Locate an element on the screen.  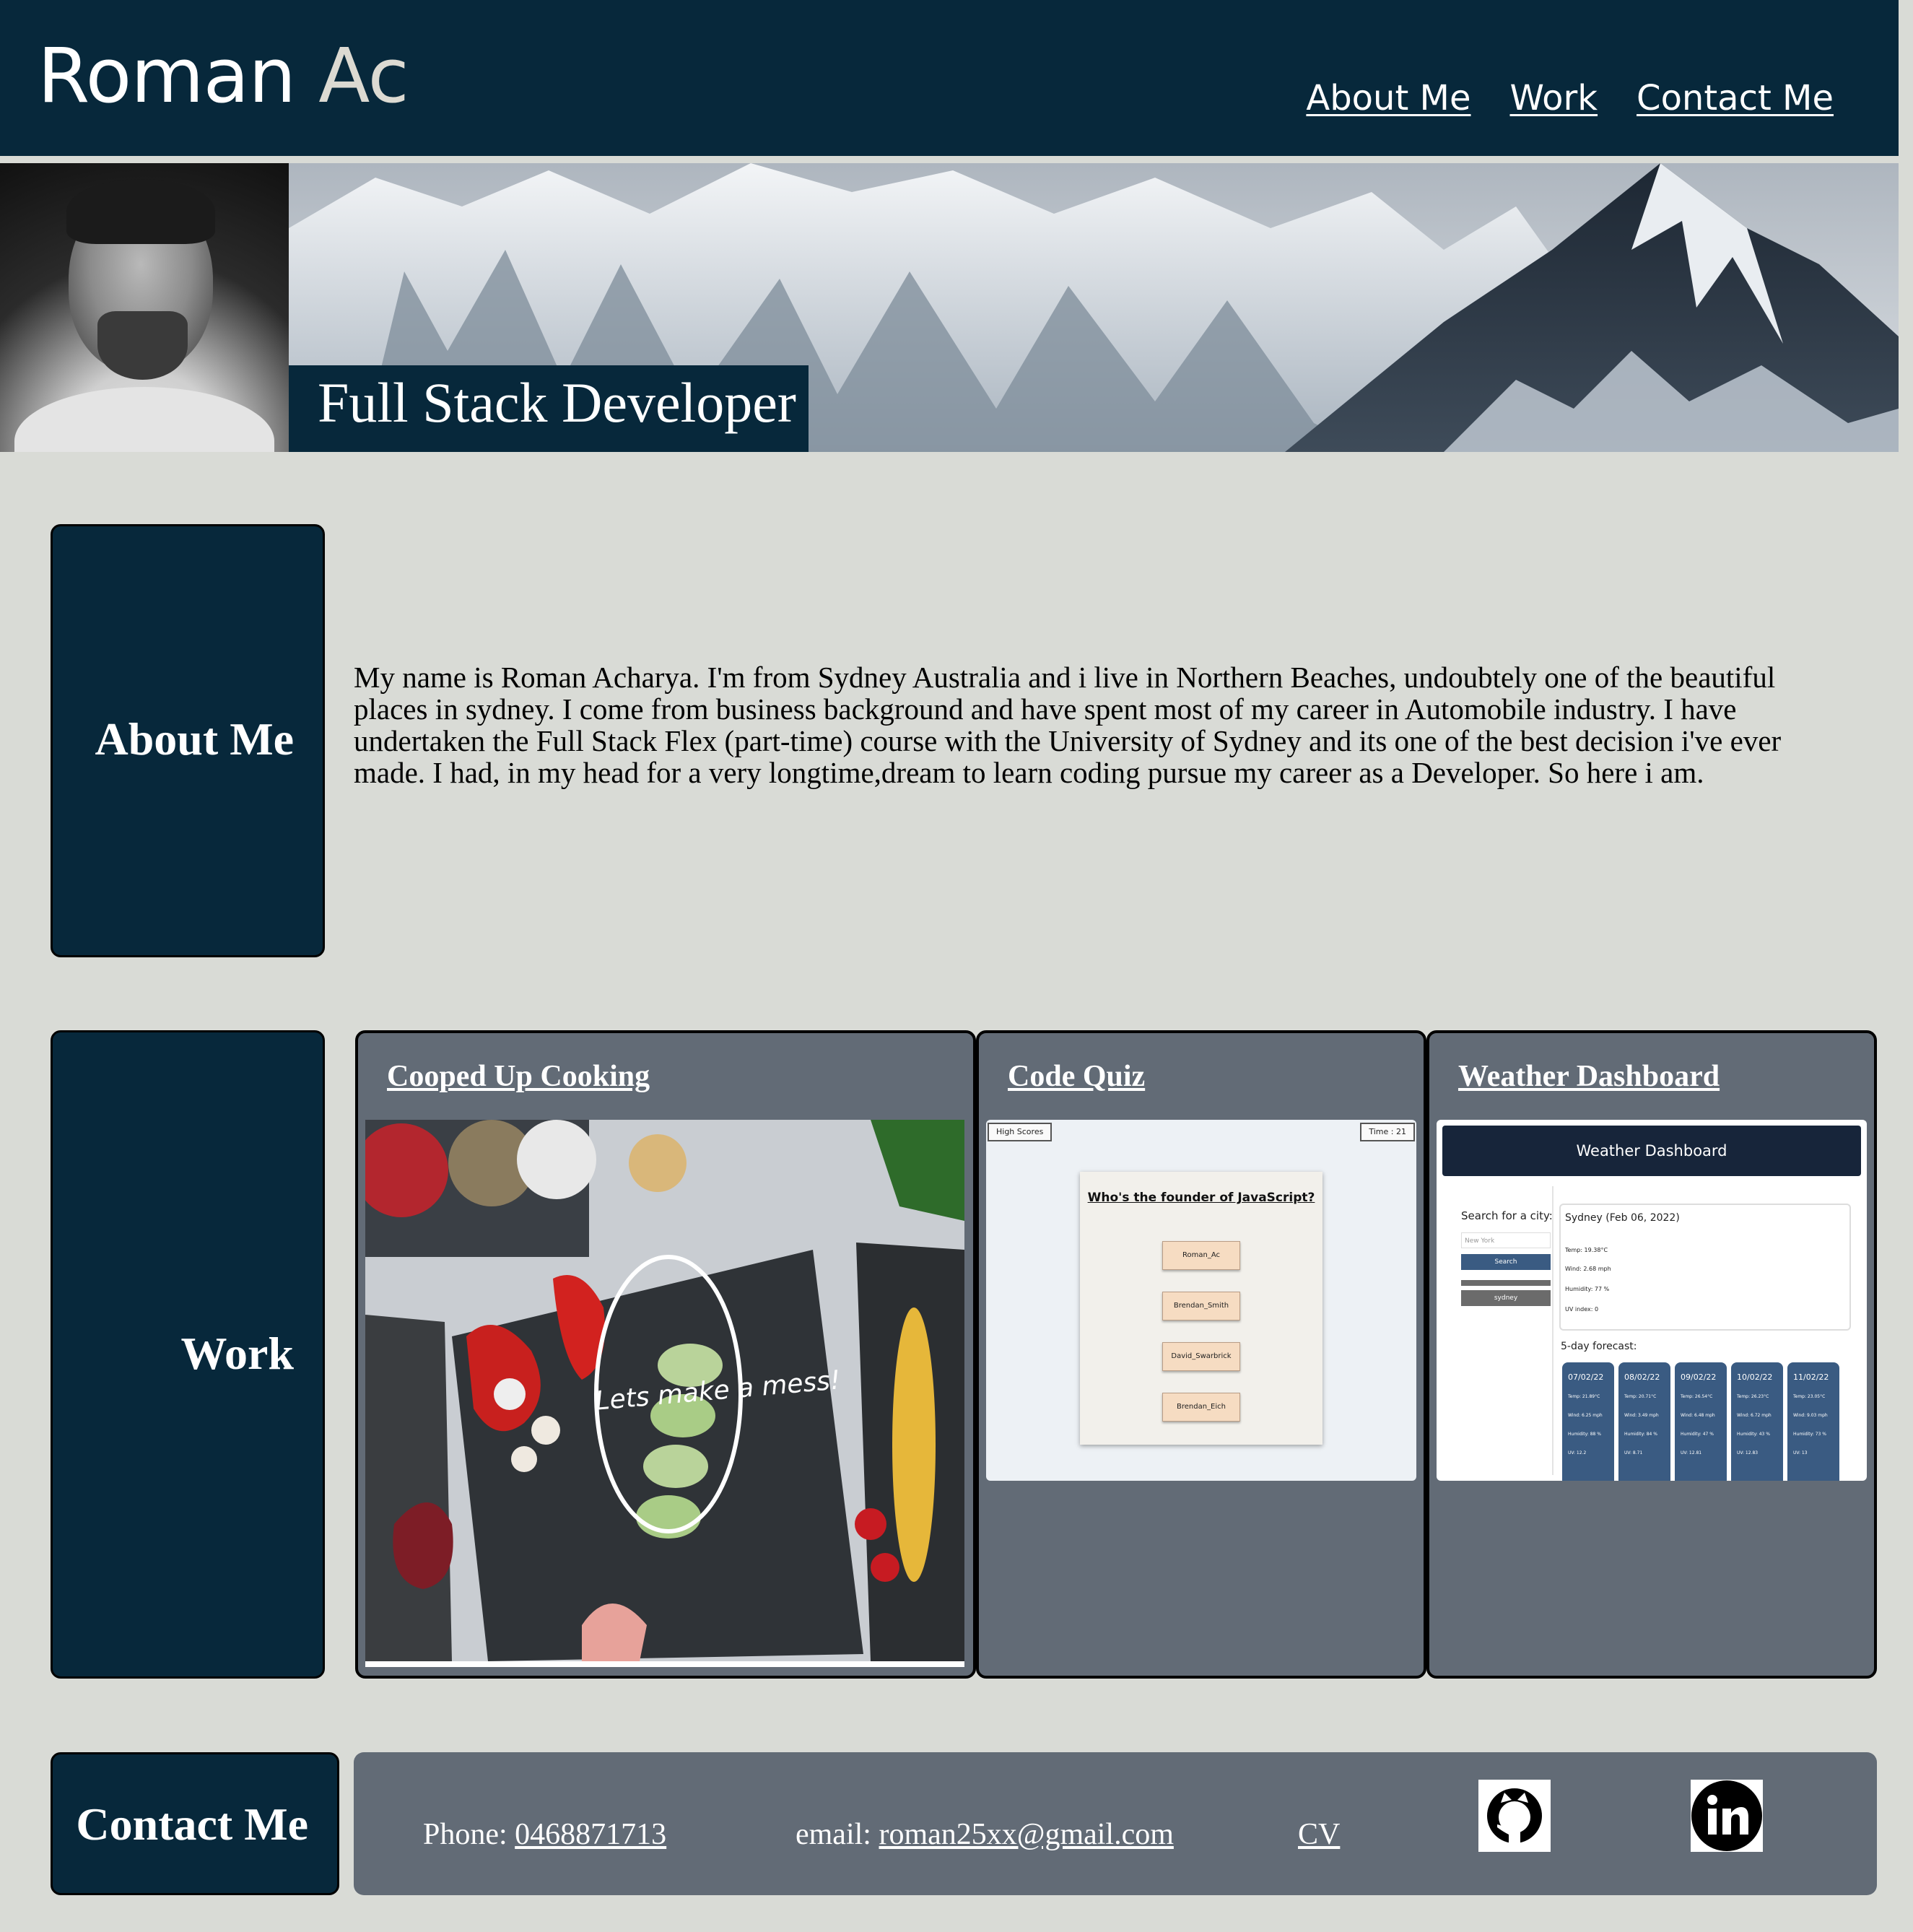
linkedin-icon is located at coordinates (1727, 1816).